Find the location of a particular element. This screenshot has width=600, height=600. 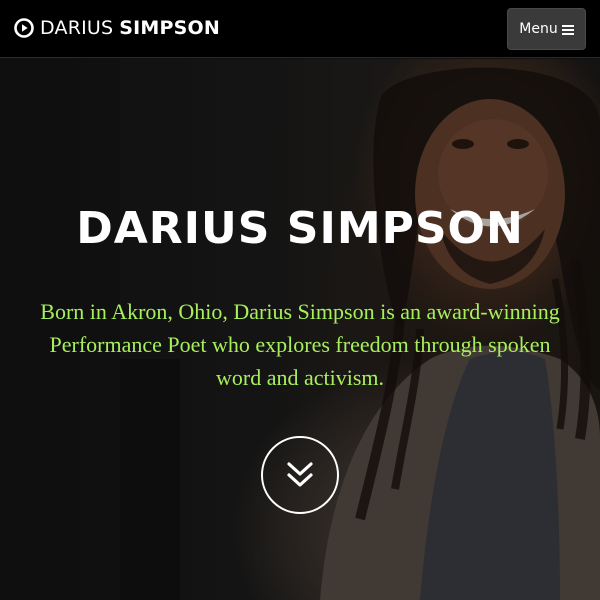

scroll-down-button is located at coordinates (300, 475).